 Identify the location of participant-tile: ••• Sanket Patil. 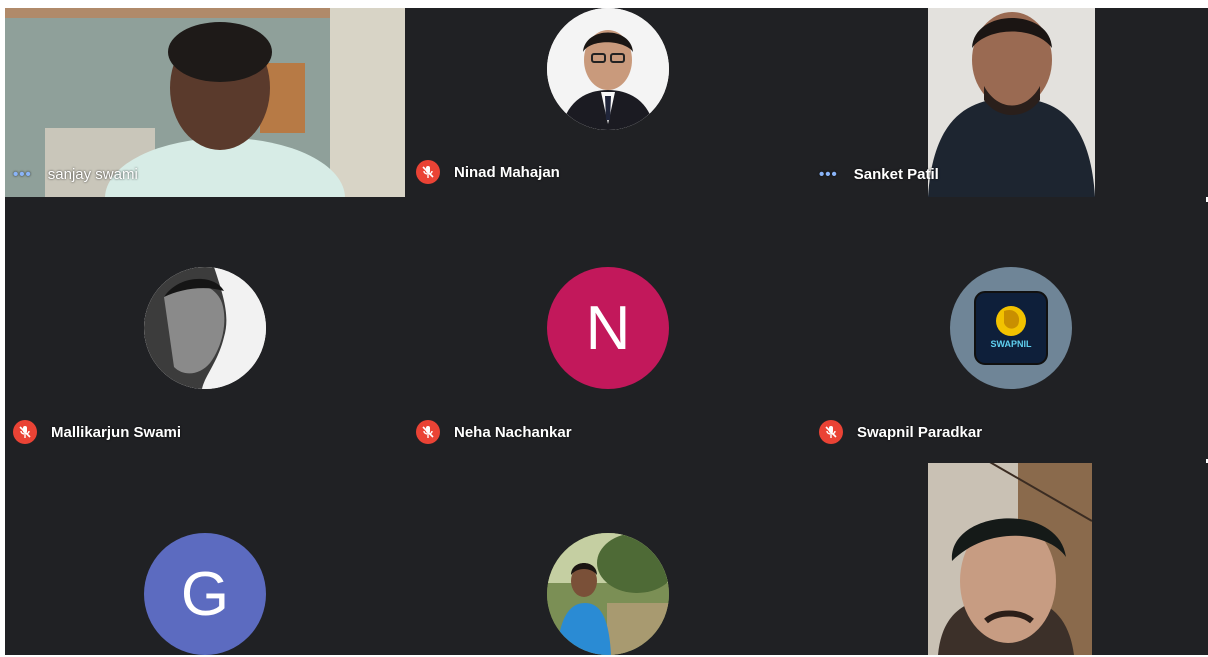
(1009, 102).